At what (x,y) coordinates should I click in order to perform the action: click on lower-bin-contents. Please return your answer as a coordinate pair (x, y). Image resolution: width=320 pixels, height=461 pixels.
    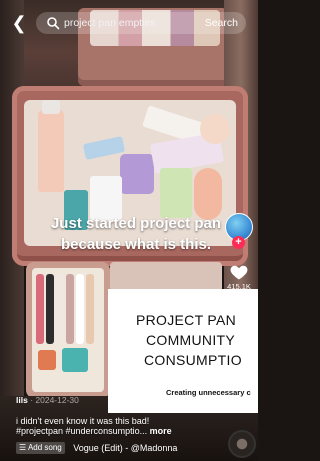
    Looking at the image, I should click on (68, 330).